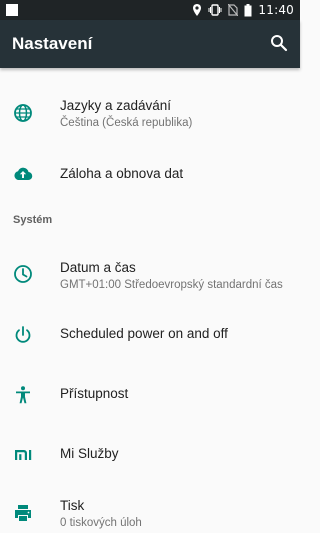 The height and width of the screenshot is (533, 320). Describe the element at coordinates (98, 267) in the screenshot. I see `settings-item-title: Datum a čas` at that location.